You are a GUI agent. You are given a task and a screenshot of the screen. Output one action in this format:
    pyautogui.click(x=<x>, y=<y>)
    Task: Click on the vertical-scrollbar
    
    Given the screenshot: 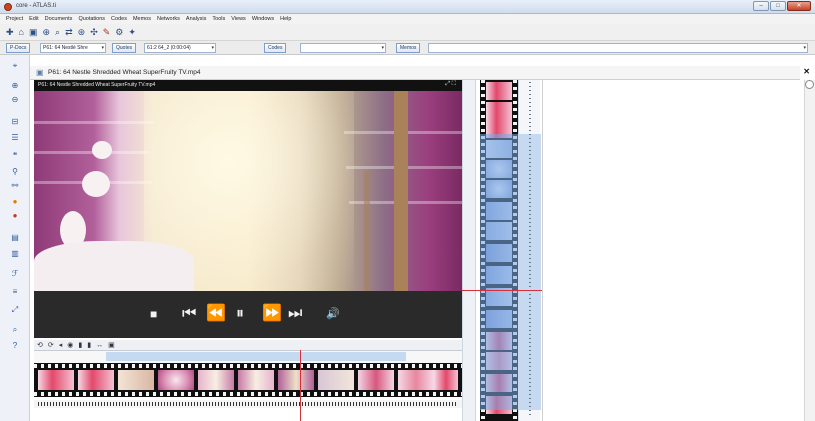 What is the action you would take?
    pyautogui.click(x=809, y=250)
    